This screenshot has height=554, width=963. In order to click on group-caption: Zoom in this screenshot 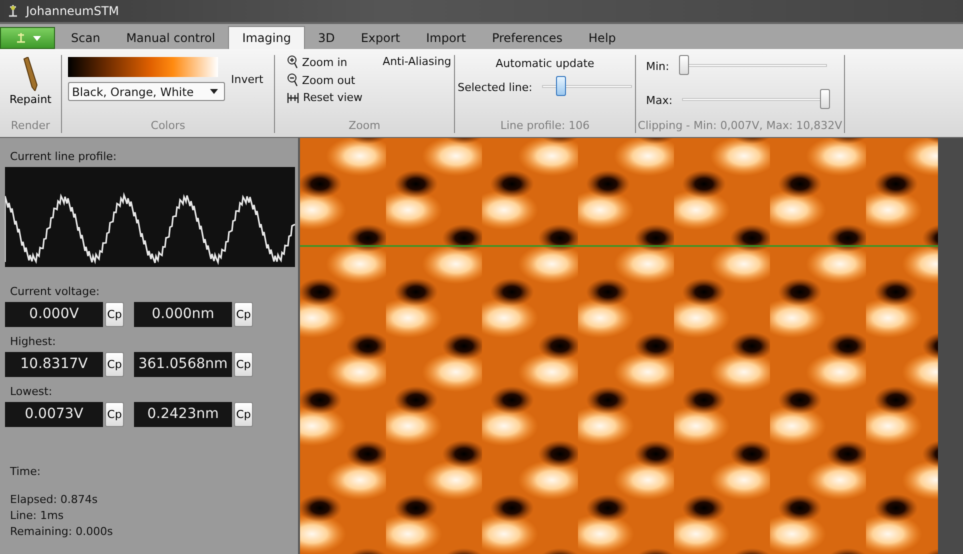, I will do `click(365, 126)`.